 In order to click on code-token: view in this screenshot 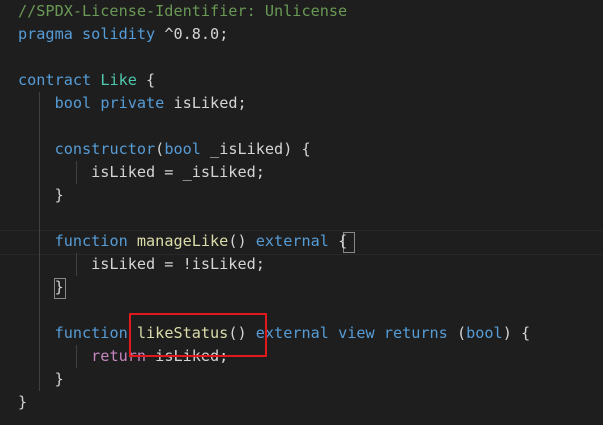, I will do `click(356, 333)`.